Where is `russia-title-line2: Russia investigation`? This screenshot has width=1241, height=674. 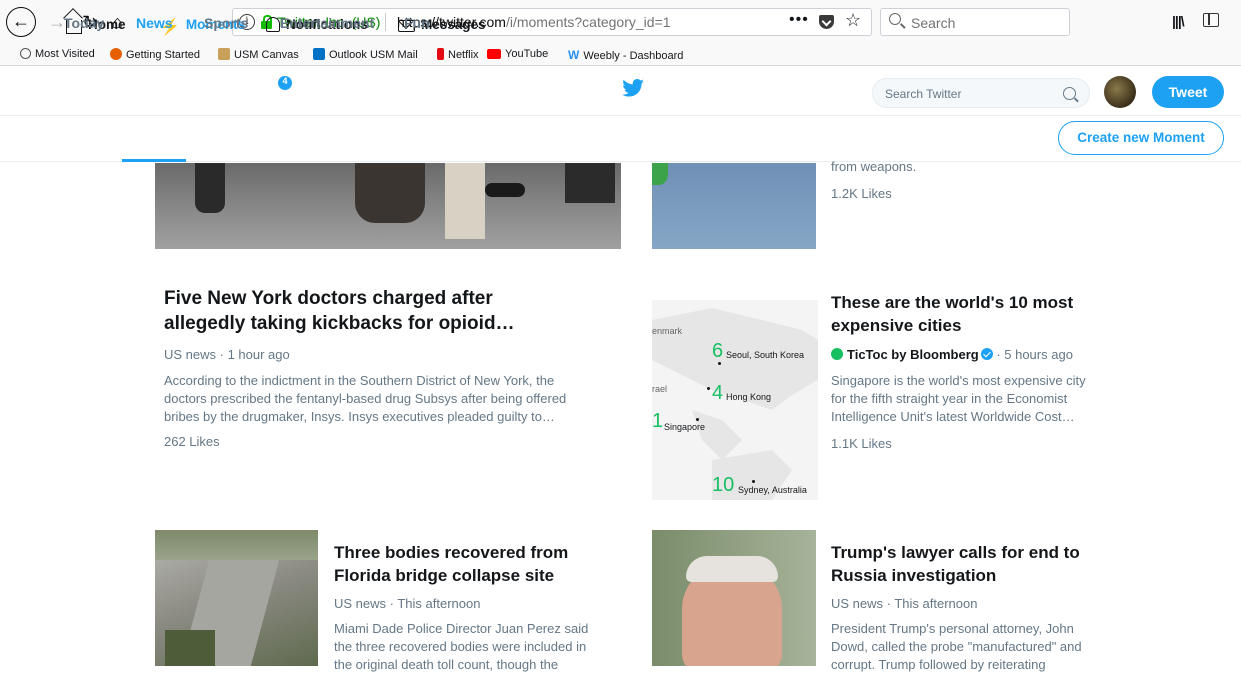
russia-title-line2: Russia investigation is located at coordinates (913, 575).